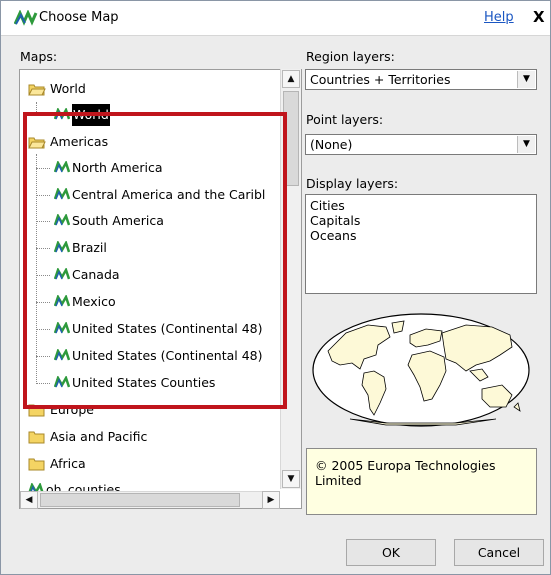 The width and height of the screenshot is (551, 575). What do you see at coordinates (72, 409) in the screenshot?
I see `tree-label: Europe` at bounding box center [72, 409].